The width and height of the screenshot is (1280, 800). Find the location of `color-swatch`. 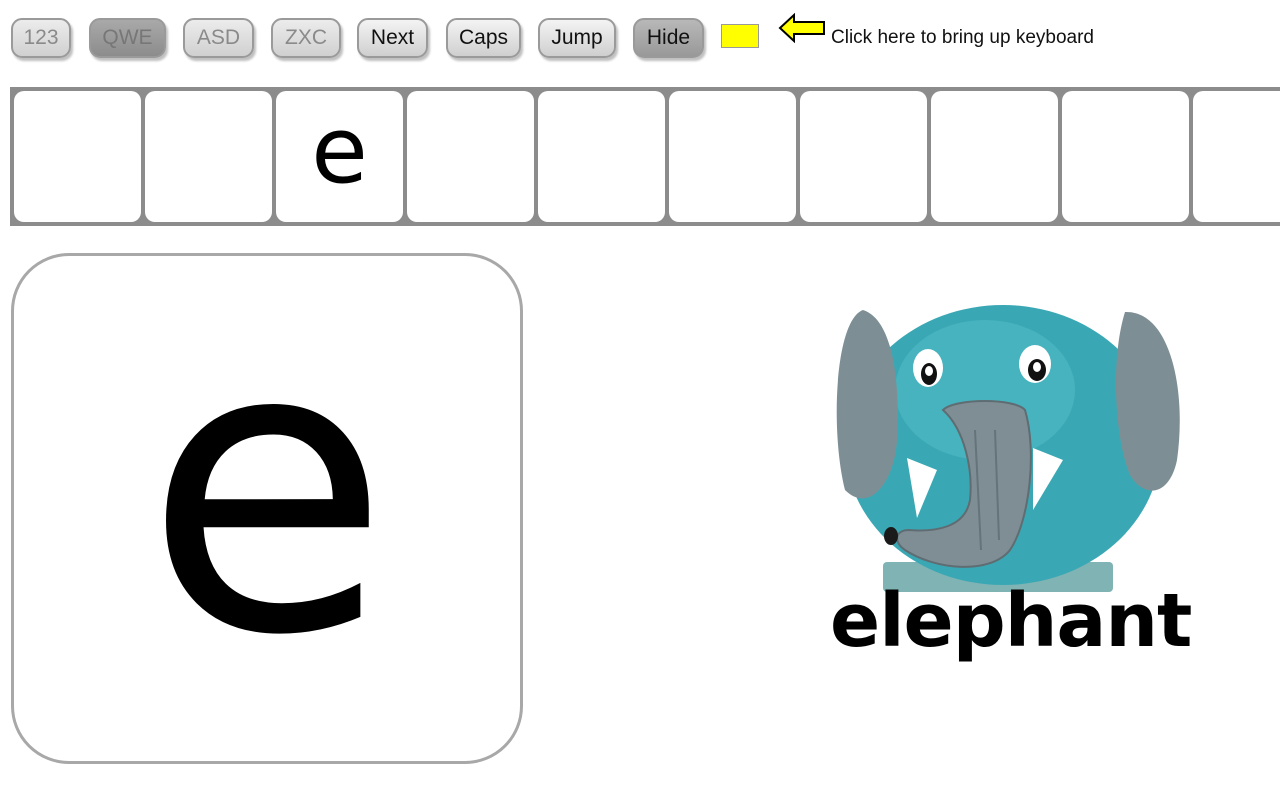

color-swatch is located at coordinates (740, 36).